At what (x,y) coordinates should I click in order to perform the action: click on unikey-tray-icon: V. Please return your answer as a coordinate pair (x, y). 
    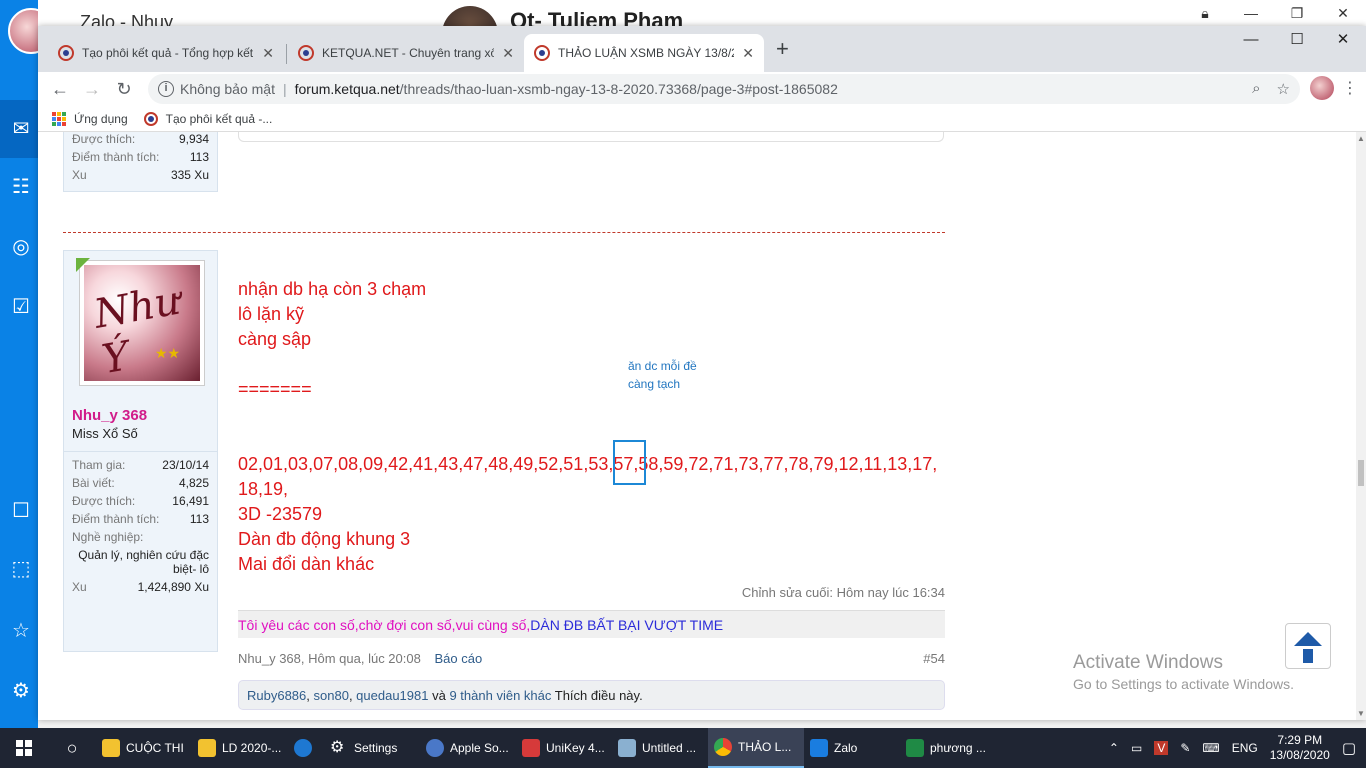
    Looking at the image, I should click on (1161, 748).